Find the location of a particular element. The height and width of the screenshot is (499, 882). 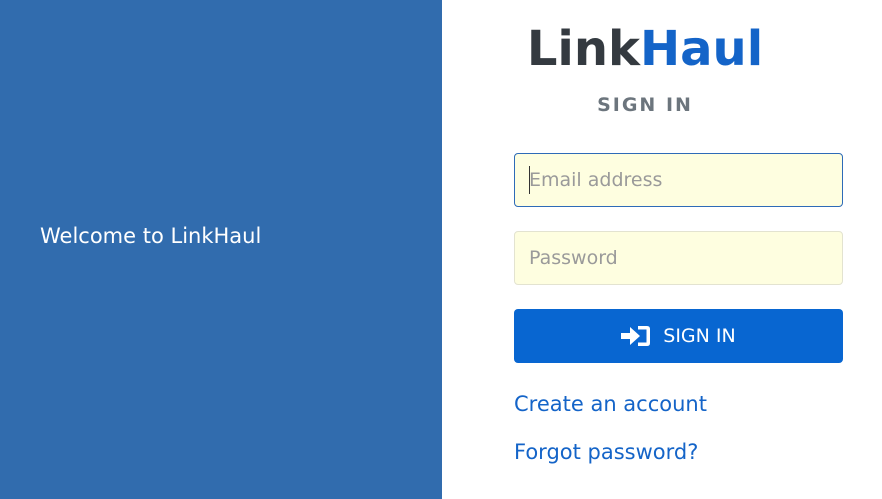

text-caret is located at coordinates (529, 180).